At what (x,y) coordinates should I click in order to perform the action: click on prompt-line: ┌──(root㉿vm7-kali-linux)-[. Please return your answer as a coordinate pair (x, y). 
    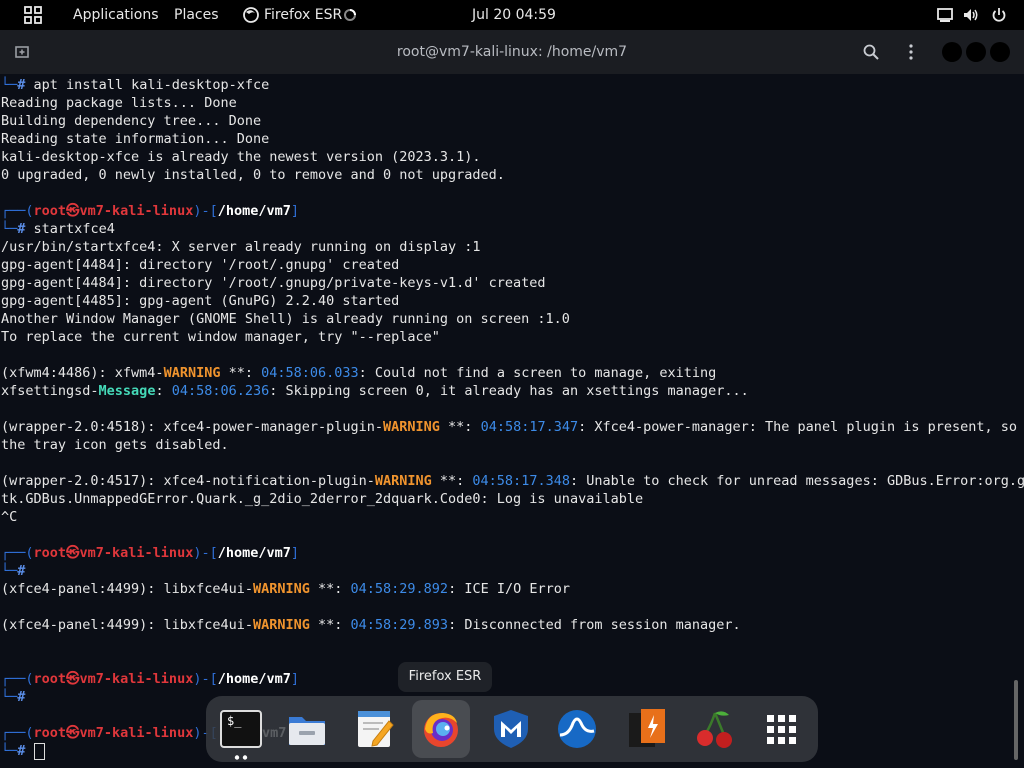
    Looking at the image, I should click on (109, 733).